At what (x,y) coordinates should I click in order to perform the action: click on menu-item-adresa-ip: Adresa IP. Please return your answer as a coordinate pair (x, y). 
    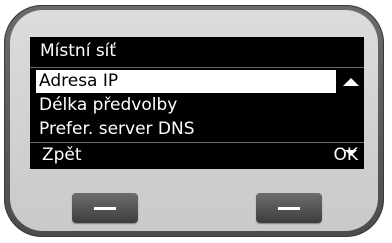
    Looking at the image, I should click on (186, 81).